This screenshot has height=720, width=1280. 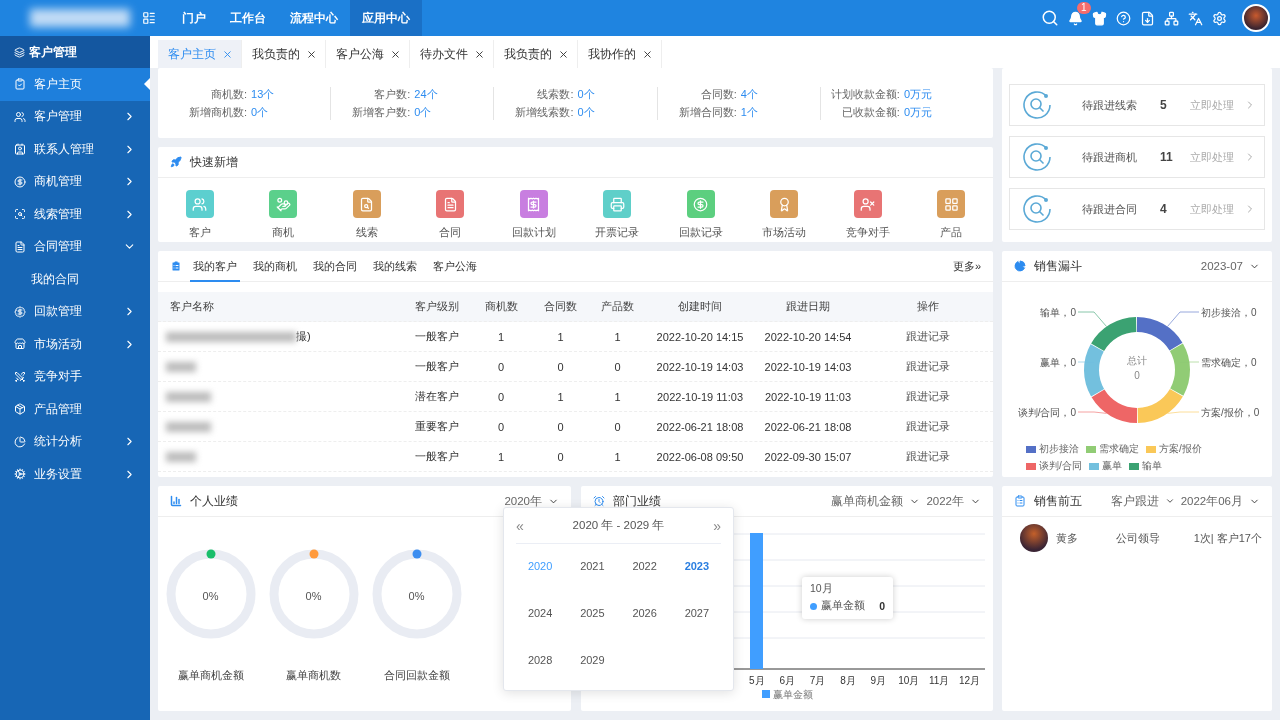 I want to click on year-option: 2021, so click(x=592, y=565).